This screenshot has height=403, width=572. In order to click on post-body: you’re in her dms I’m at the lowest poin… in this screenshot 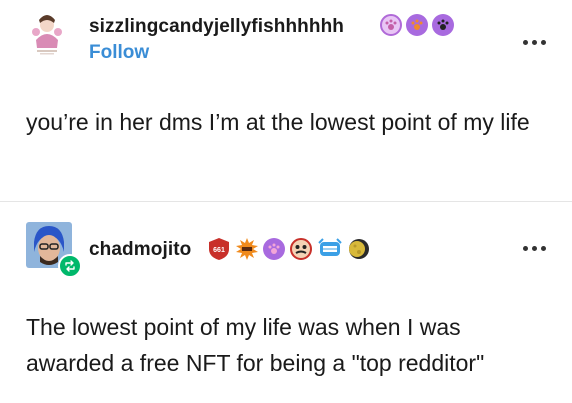, I will do `click(278, 122)`.